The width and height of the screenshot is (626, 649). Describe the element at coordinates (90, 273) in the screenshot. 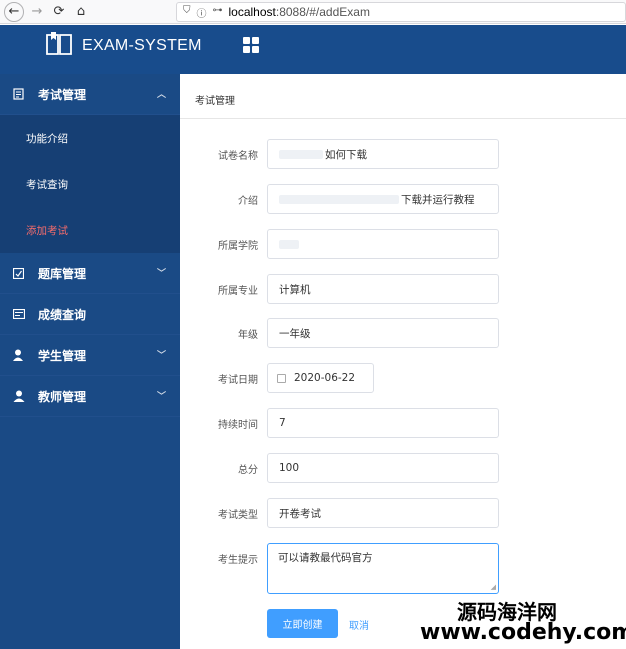

I see `sidebar-group-question-bank: 题库管理 ﹀` at that location.